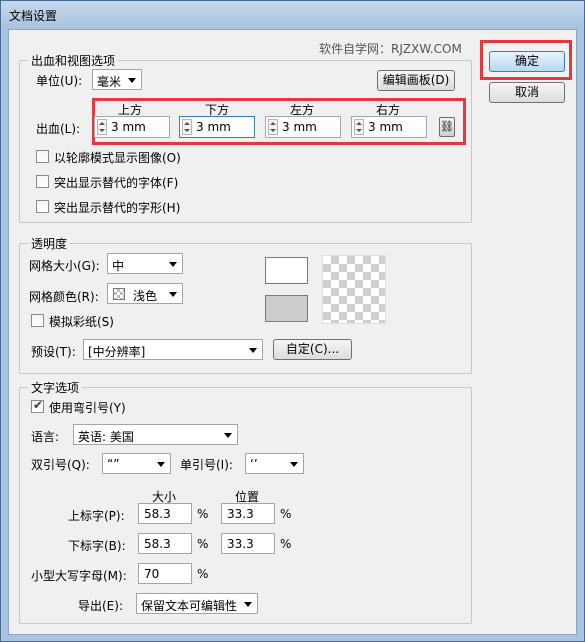 This screenshot has width=585, height=642. What do you see at coordinates (447, 127) in the screenshot?
I see `chain-link-icon: ⛓` at bounding box center [447, 127].